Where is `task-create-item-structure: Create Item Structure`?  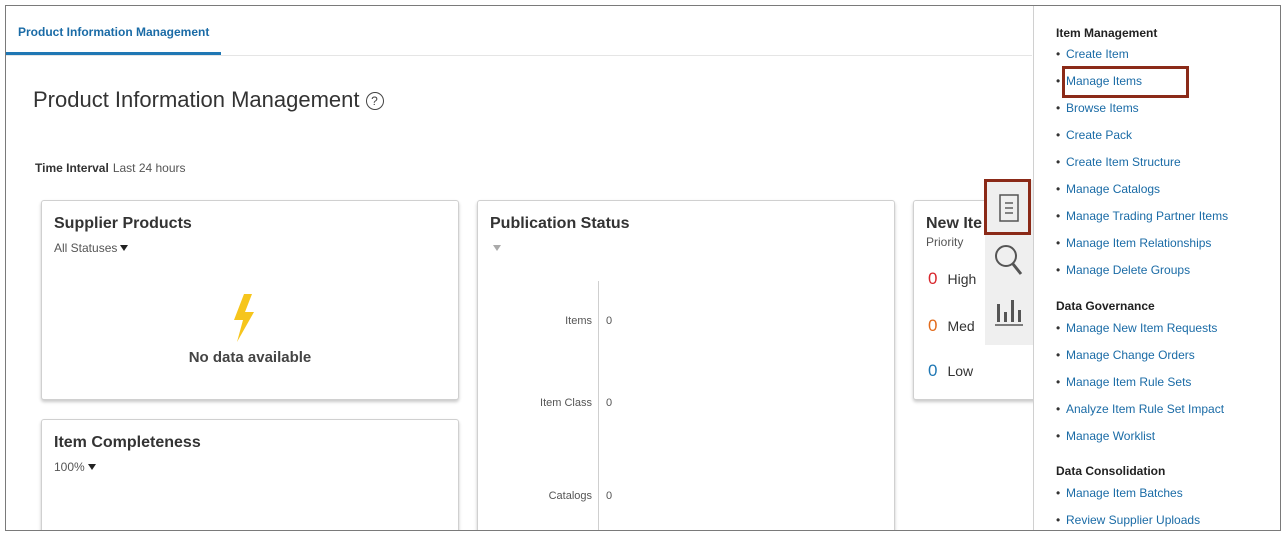 task-create-item-structure: Create Item Structure is located at coordinates (1118, 162).